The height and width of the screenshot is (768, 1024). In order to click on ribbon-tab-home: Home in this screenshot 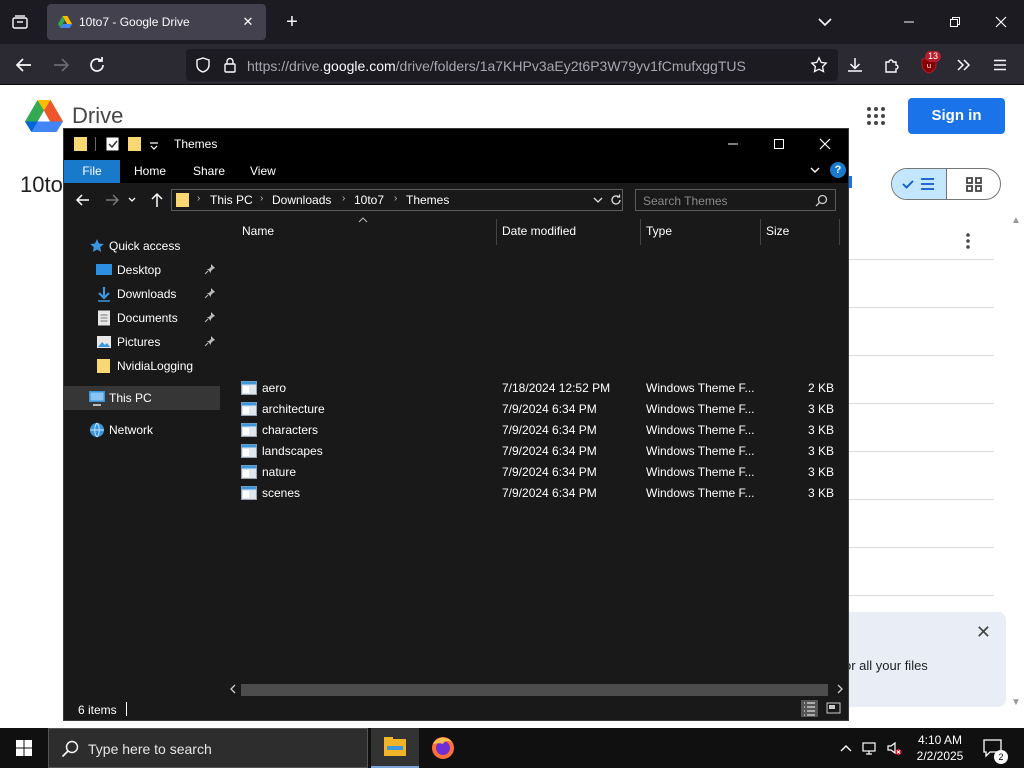, I will do `click(150, 171)`.